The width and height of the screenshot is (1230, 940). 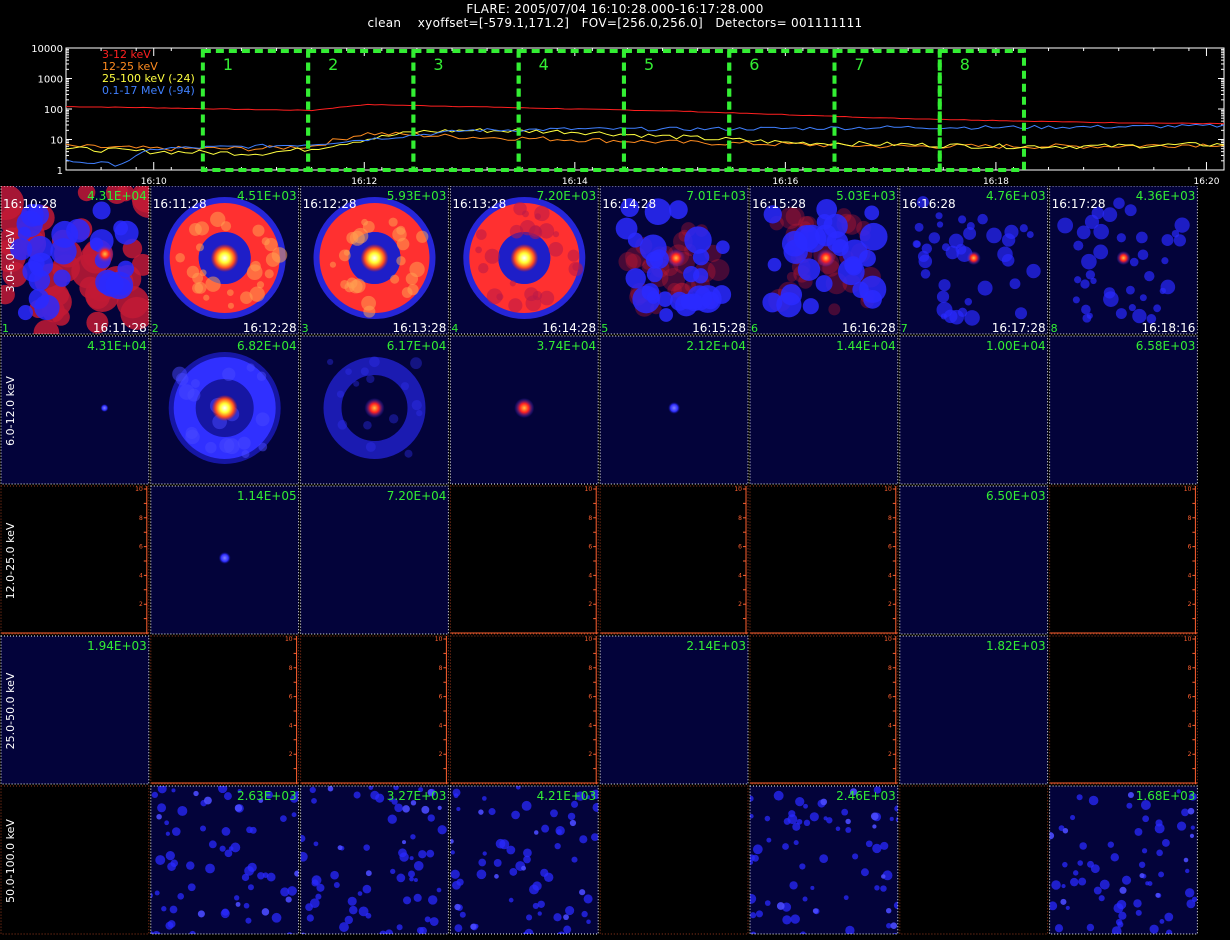 I want to click on axis-tick-label: 2, so click(x=890, y=754).